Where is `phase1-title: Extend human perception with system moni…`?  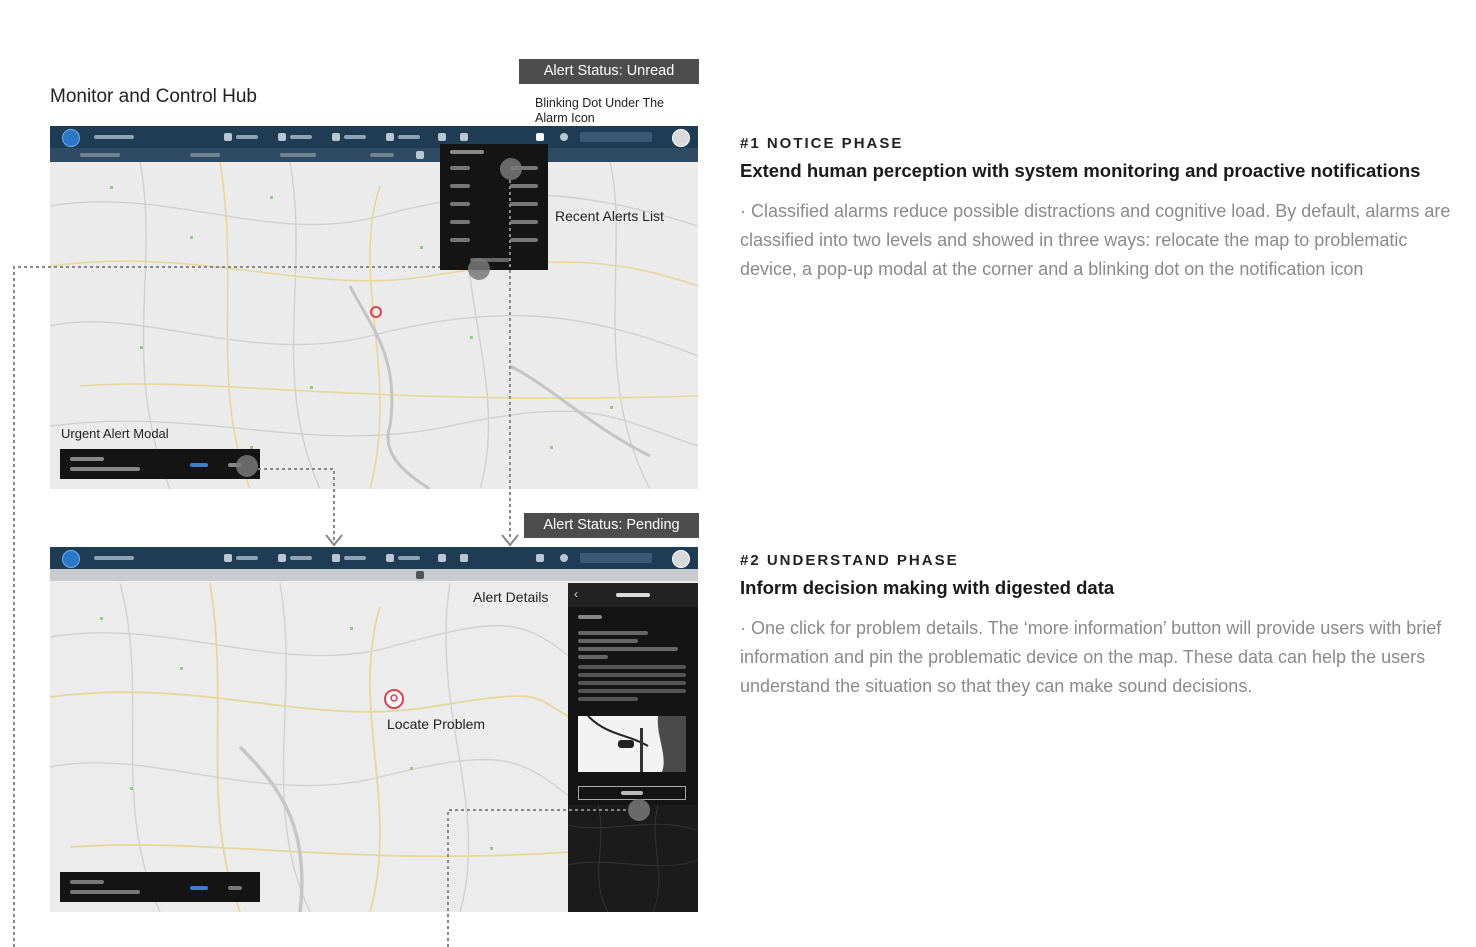 phase1-title: Extend human perception with system moni… is located at coordinates (1080, 170).